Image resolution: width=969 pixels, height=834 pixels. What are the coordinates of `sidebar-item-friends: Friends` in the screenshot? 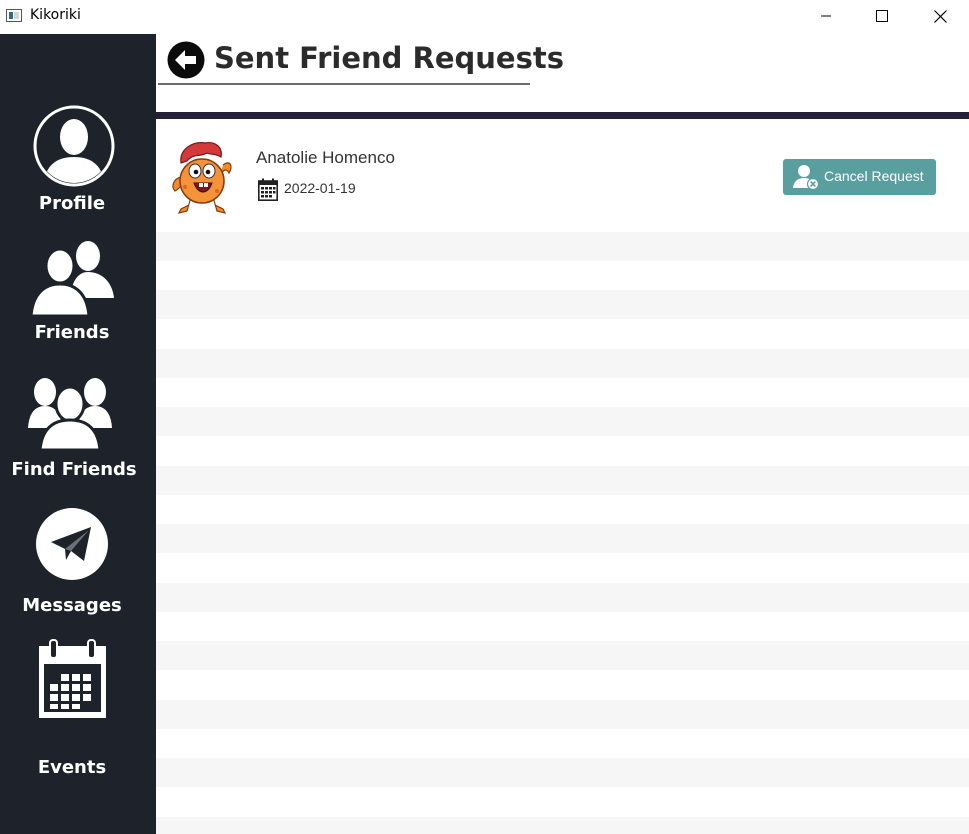 It's located at (78, 291).